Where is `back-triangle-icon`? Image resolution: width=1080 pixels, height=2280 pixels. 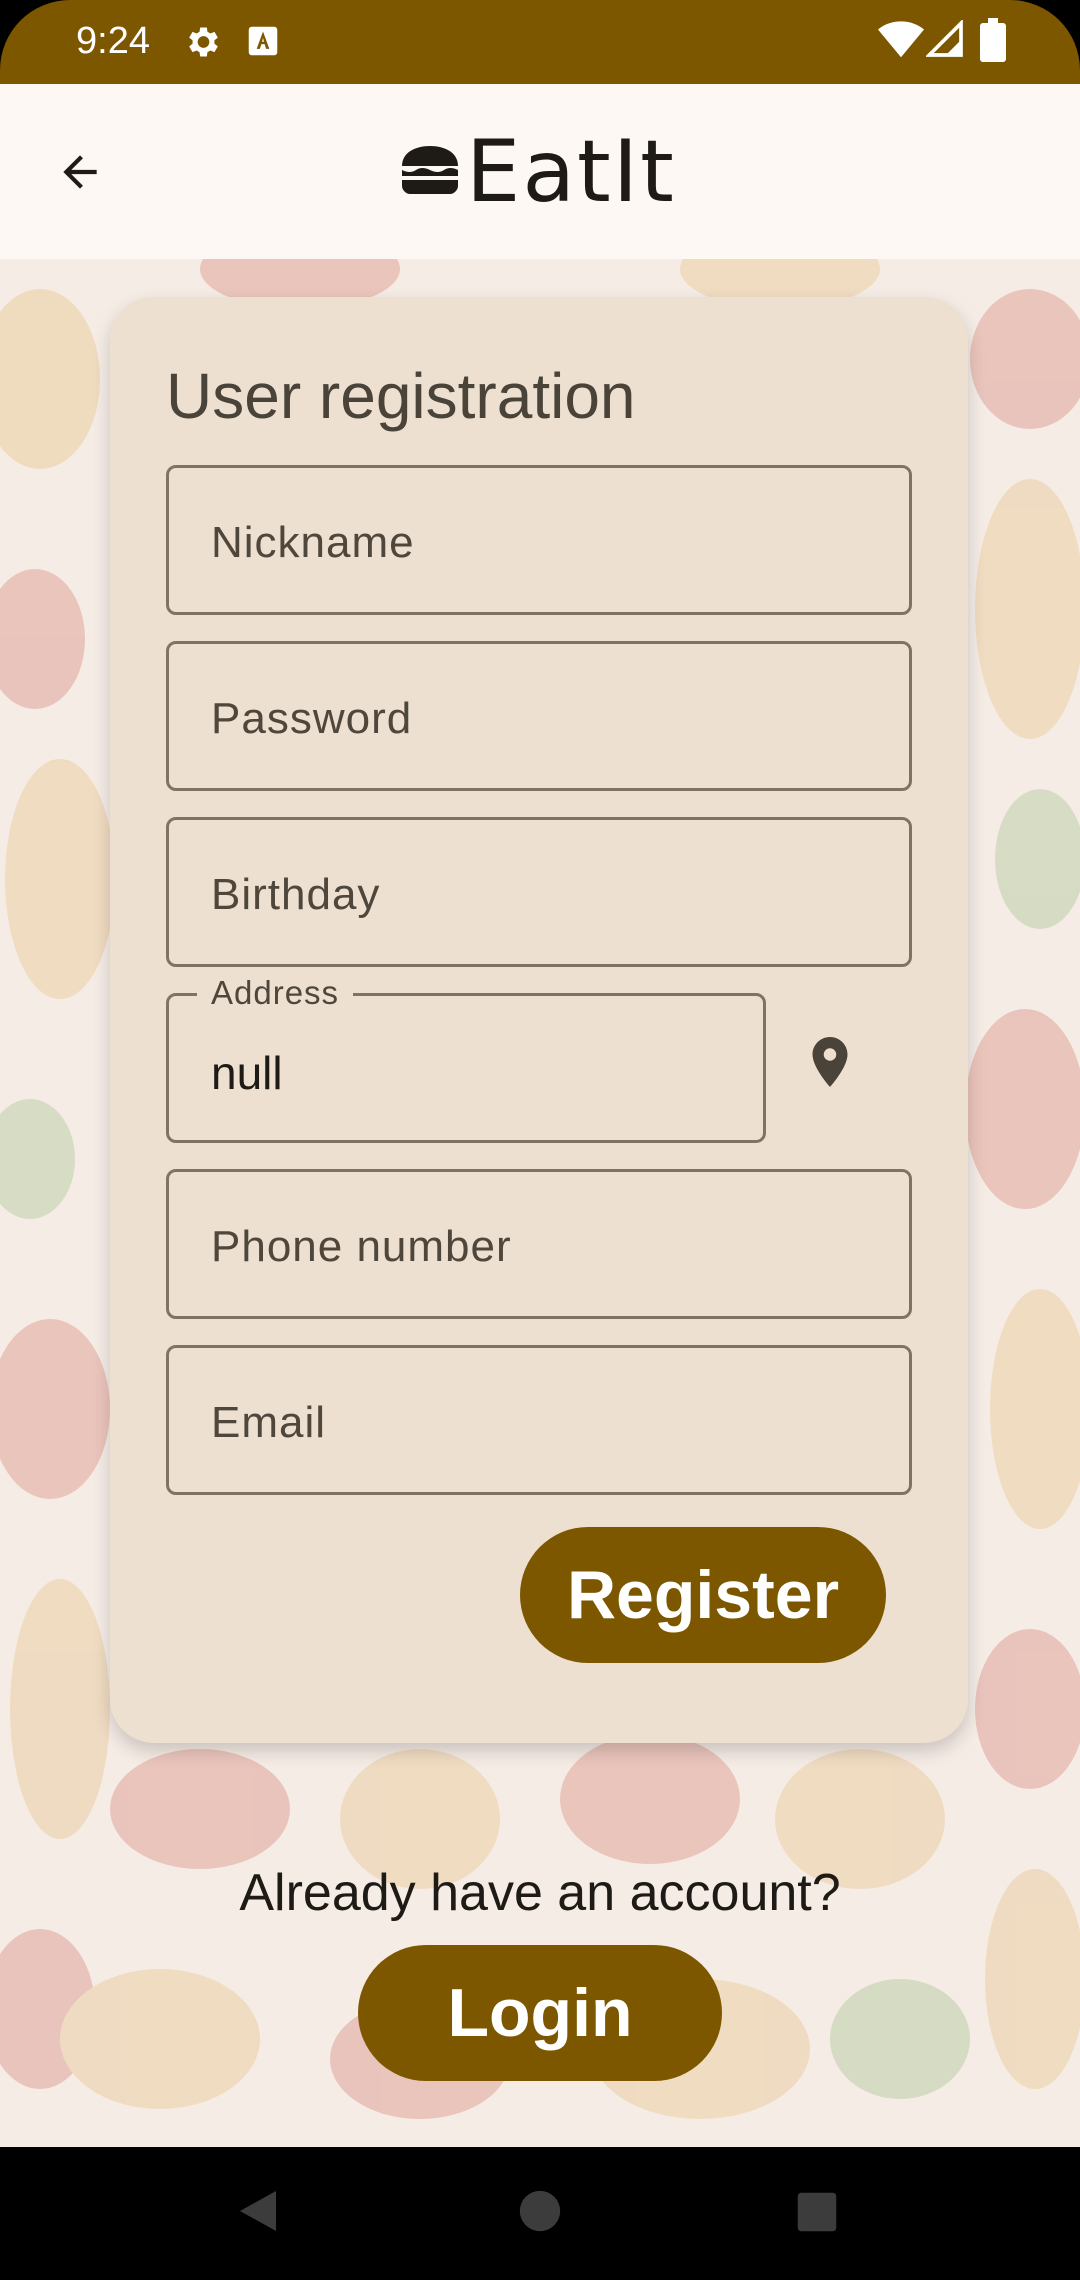 back-triangle-icon is located at coordinates (258, 2213).